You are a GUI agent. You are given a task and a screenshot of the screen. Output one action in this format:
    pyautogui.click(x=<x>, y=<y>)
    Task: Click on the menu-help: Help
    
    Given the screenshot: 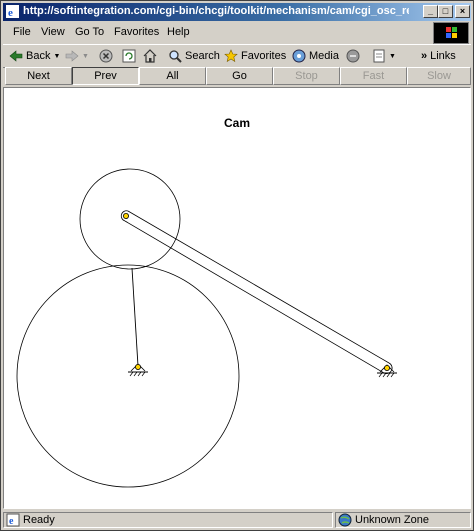 What is the action you would take?
    pyautogui.click(x=178, y=32)
    